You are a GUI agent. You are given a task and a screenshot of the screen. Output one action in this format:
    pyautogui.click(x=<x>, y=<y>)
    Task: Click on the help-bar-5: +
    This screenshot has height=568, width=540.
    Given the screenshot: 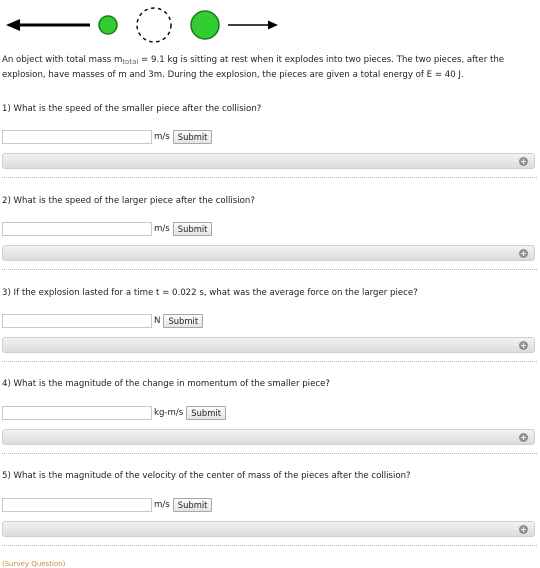 What is the action you would take?
    pyautogui.click(x=268, y=529)
    